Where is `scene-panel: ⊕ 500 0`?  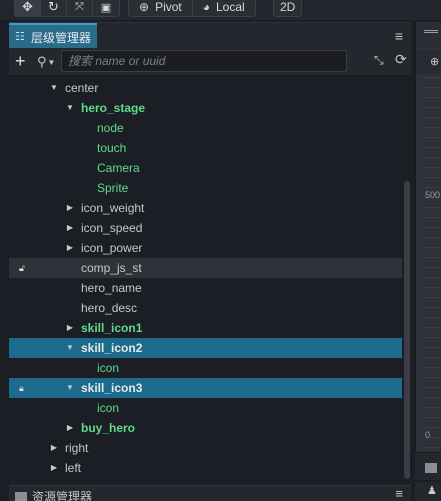 scene-panel: ⊕ 500 0 is located at coordinates (428, 241).